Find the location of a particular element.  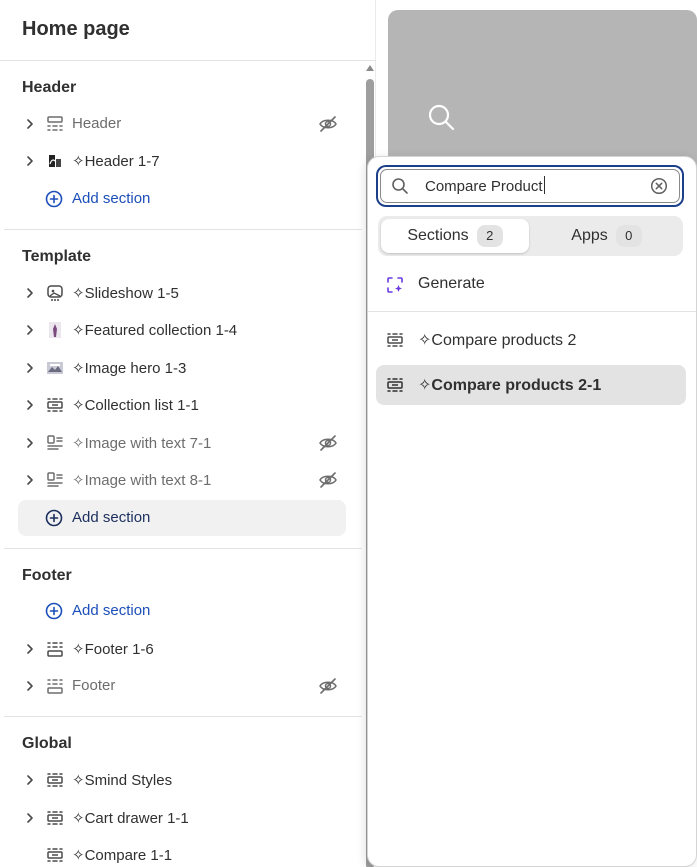

section-label: ✧Header 1-7 is located at coordinates (116, 161).